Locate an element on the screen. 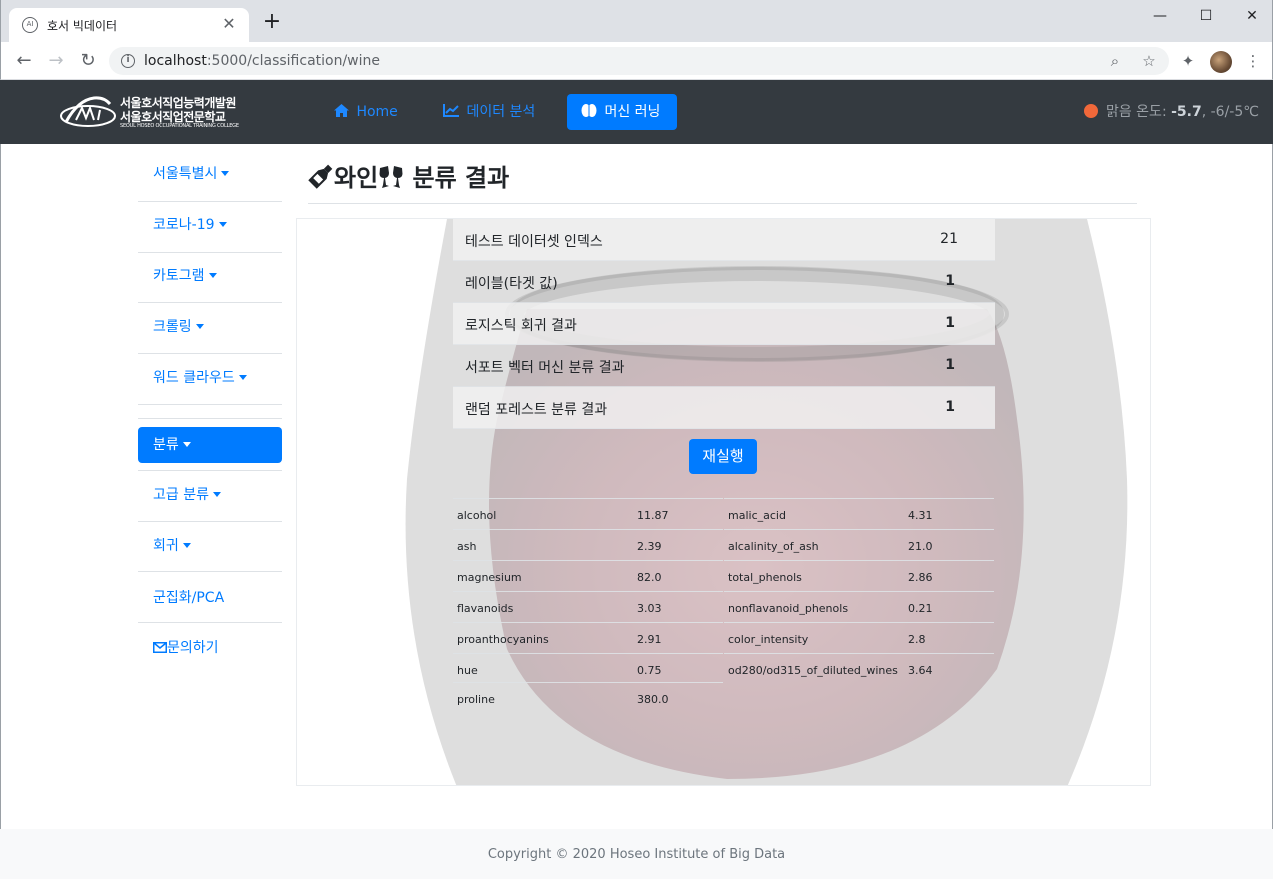 This screenshot has width=1273, height=879. weather-widget: 맑음 온도: -5.7, -6/-5℃ is located at coordinates (1171, 111).